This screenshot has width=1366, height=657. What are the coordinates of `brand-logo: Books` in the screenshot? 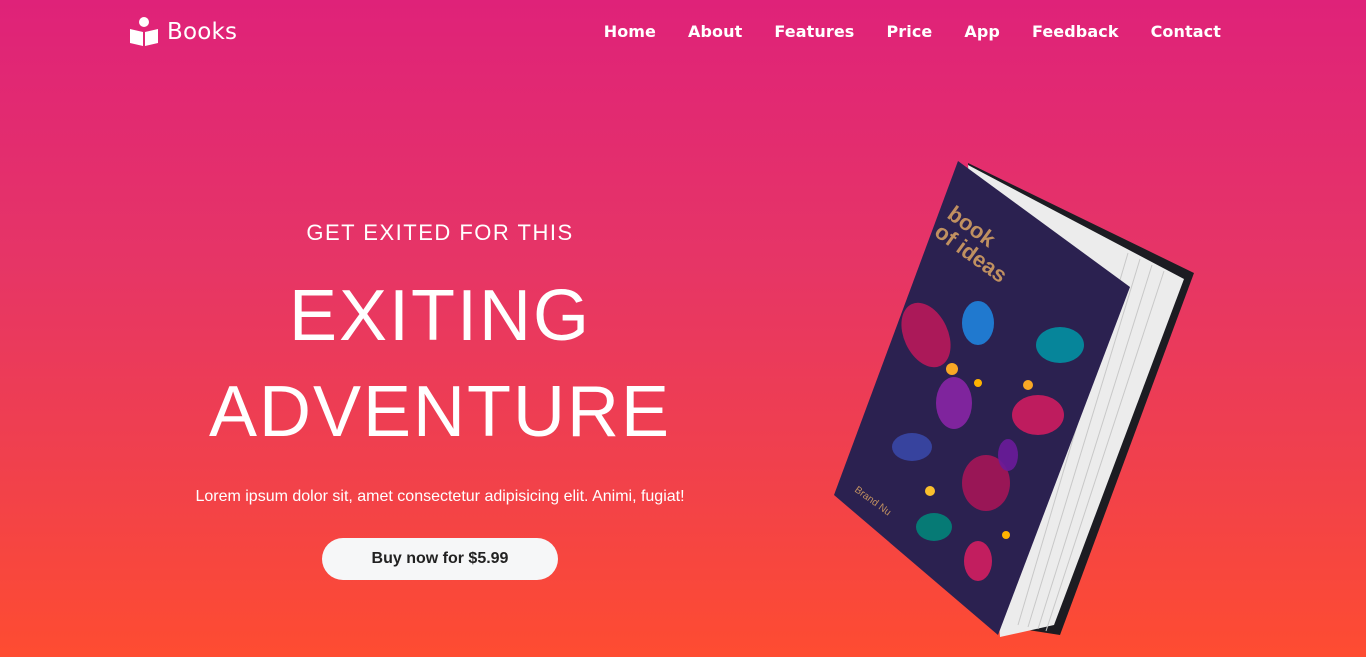 It's located at (182, 32).